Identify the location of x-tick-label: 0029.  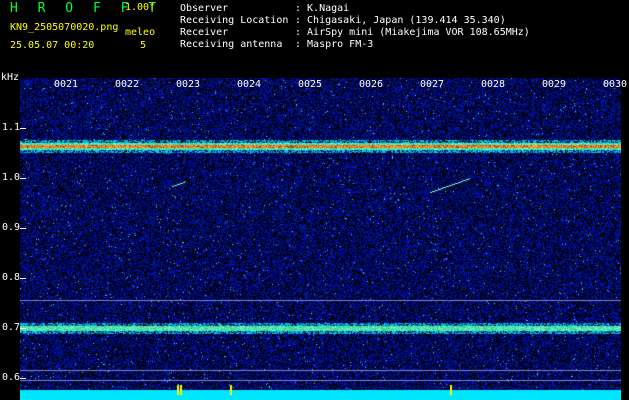
(554, 84).